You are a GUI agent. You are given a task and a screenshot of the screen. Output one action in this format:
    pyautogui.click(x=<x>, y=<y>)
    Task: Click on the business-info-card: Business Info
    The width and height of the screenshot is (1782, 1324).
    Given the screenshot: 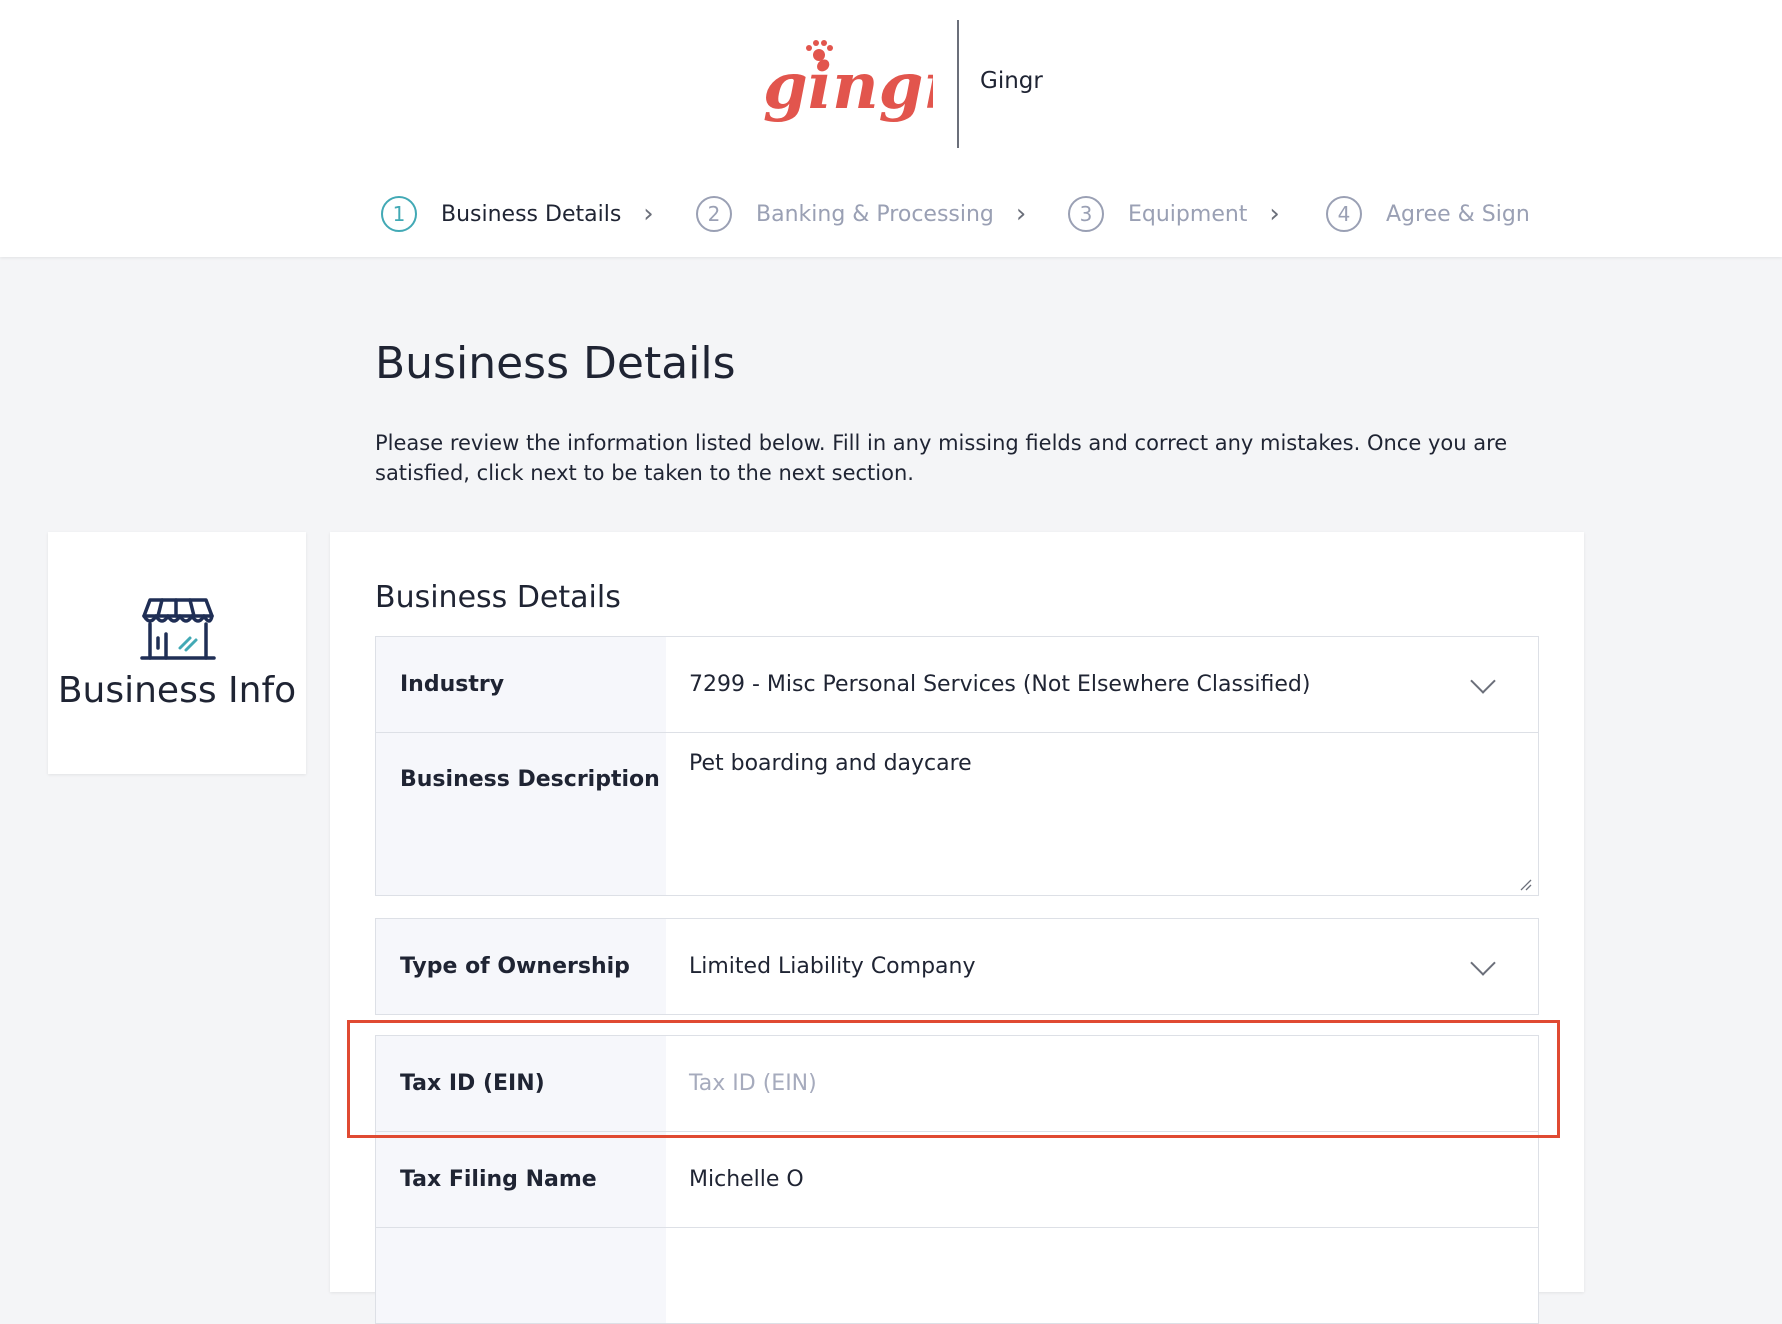 What is the action you would take?
    pyautogui.click(x=177, y=653)
    